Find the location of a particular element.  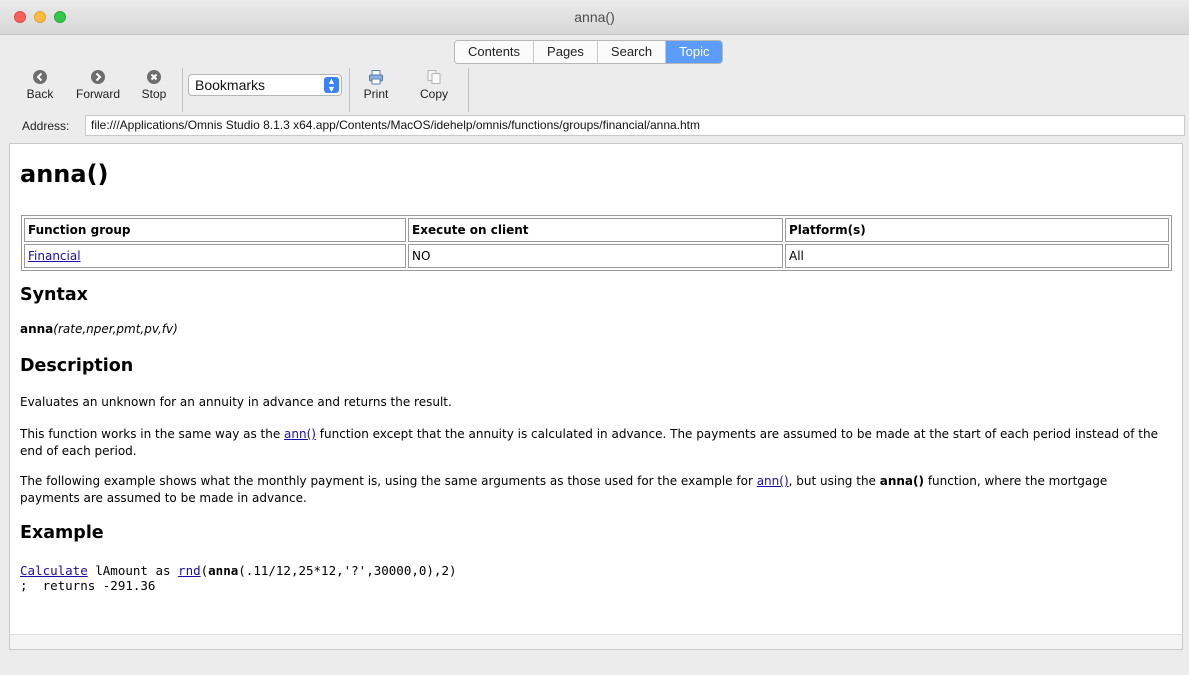

print-label: Print is located at coordinates (376, 94).